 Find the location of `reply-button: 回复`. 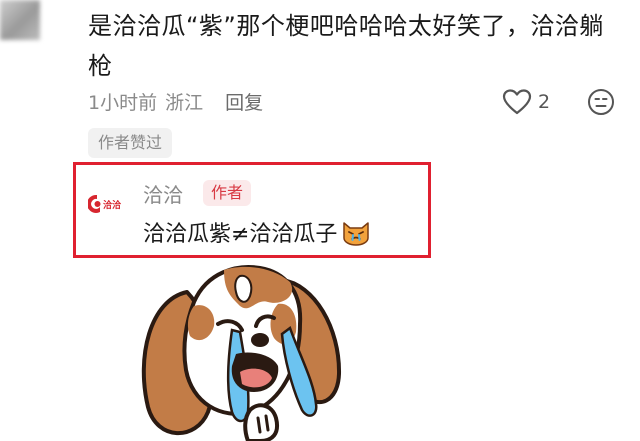

reply-button: 回复 is located at coordinates (244, 101).